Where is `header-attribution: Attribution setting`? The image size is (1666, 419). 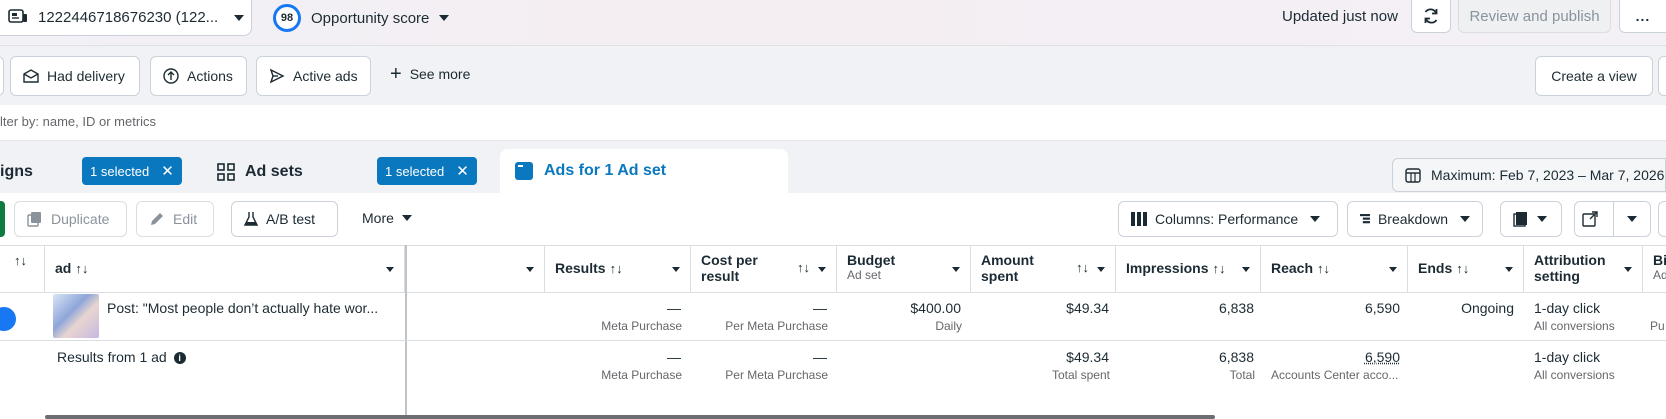 header-attribution: Attribution setting is located at coordinates (1583, 269).